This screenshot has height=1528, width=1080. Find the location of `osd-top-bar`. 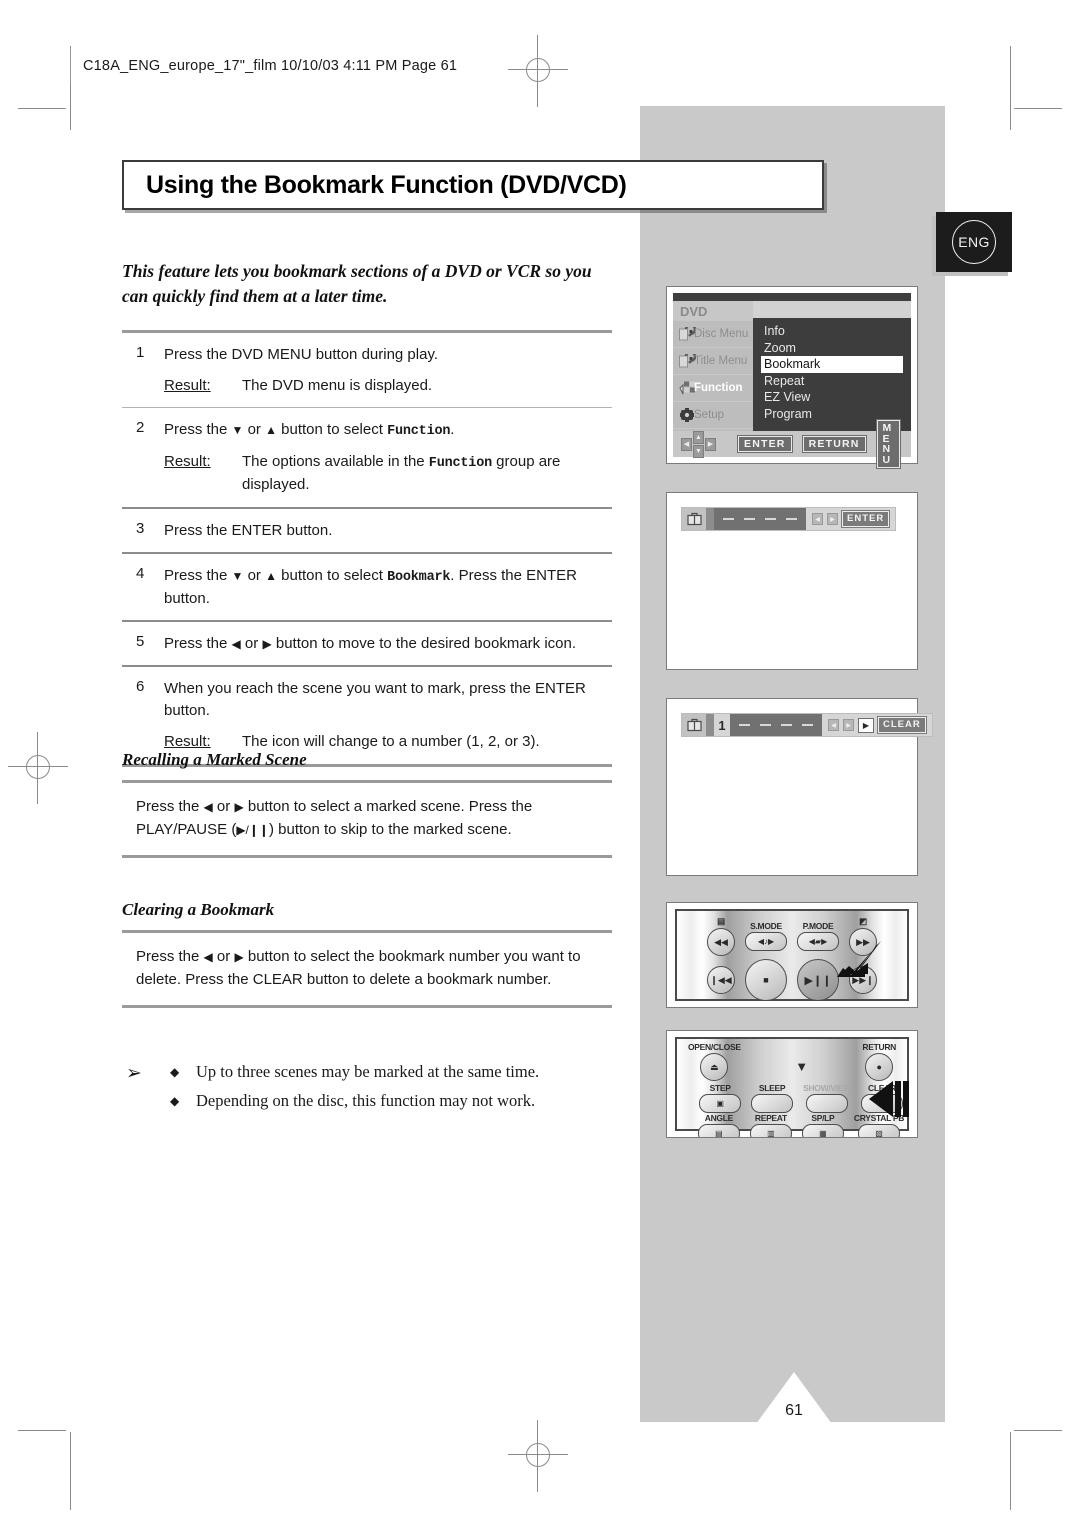

osd-top-bar is located at coordinates (792, 297).